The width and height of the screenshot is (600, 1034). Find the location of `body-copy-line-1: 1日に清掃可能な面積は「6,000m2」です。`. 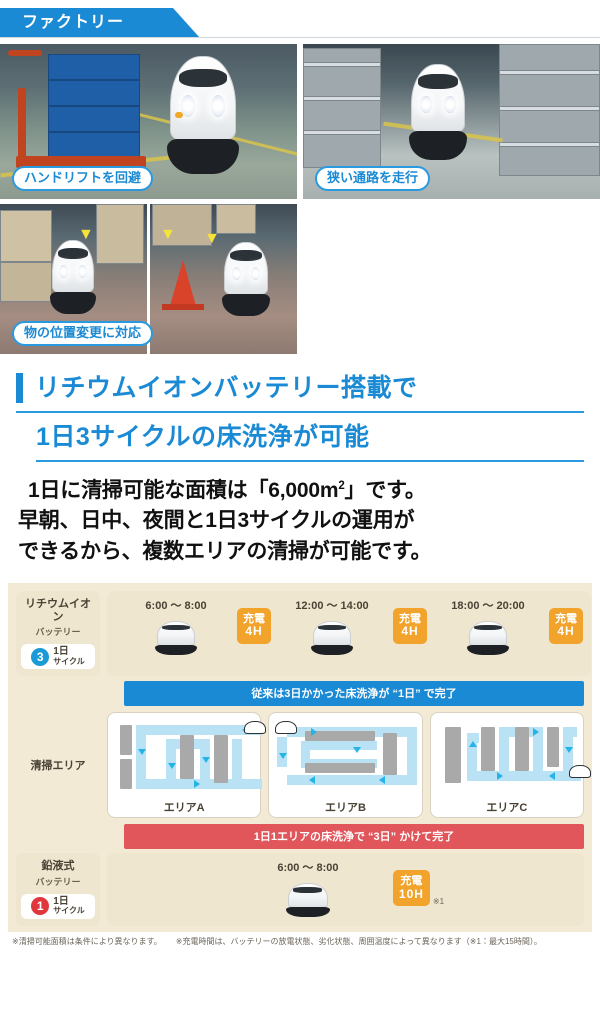

body-copy-line-1: 1日に清掃可能な面積は「6,000m2」です。 is located at coordinates (302, 491).